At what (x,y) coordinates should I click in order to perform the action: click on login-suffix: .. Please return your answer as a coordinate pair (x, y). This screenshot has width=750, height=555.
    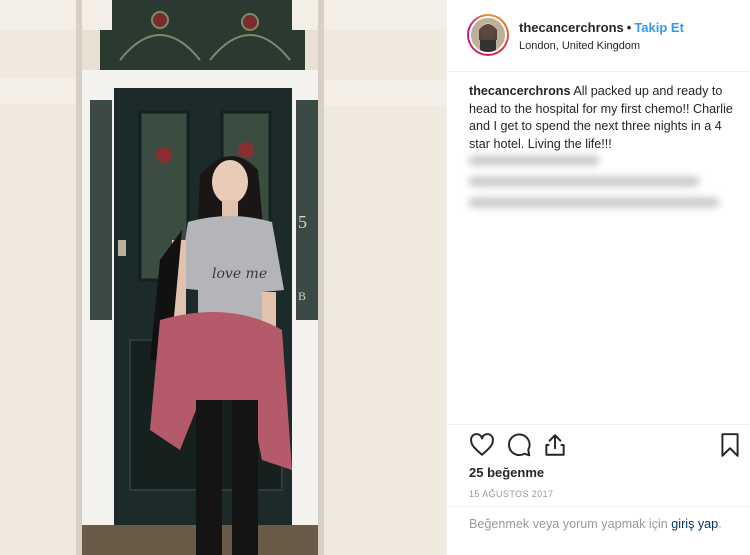
    Looking at the image, I should click on (720, 524).